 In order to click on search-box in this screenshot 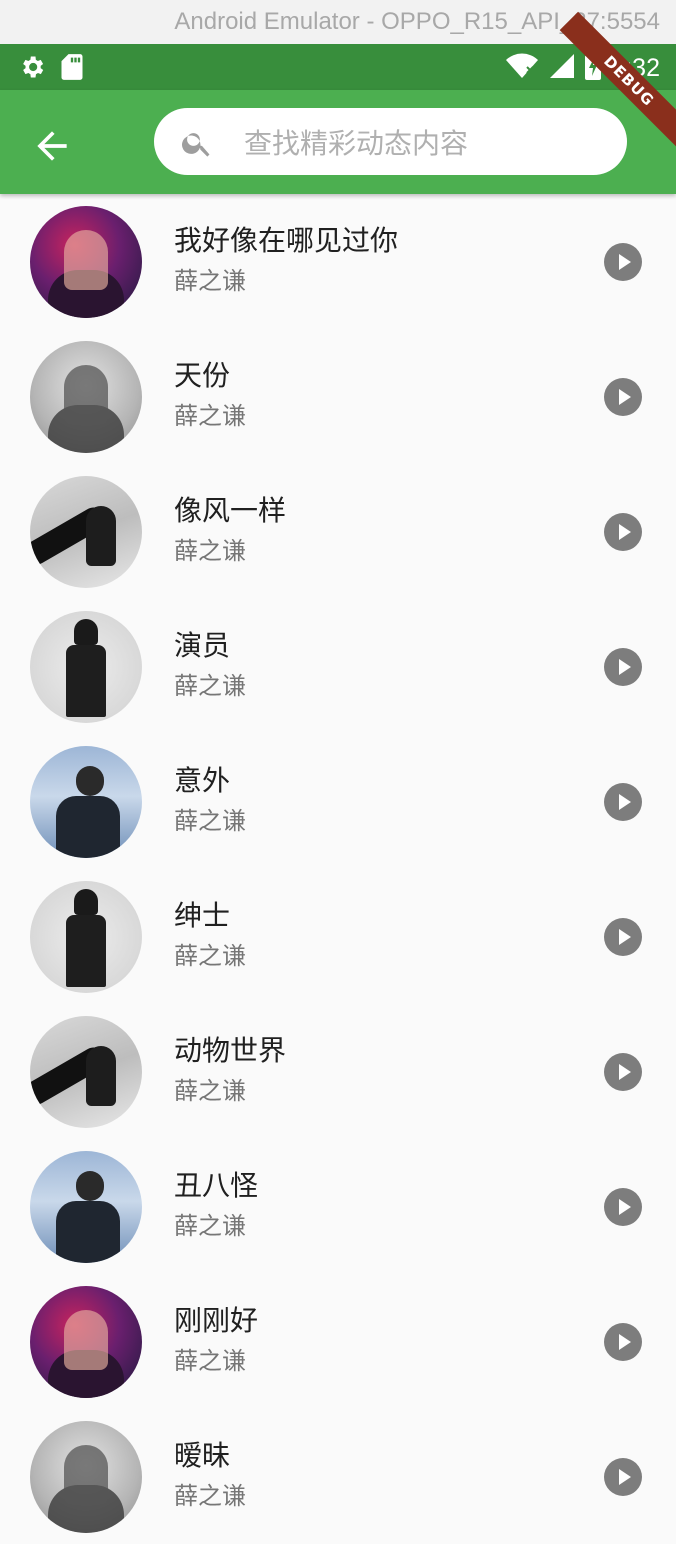, I will do `click(390, 141)`.